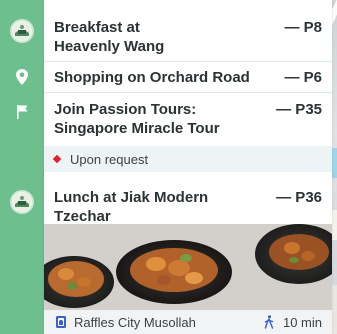 Image resolution: width=337 pixels, height=334 pixels. I want to click on itinerary-item-title: Lunch at Jiak Modern Tzechar, so click(131, 207).